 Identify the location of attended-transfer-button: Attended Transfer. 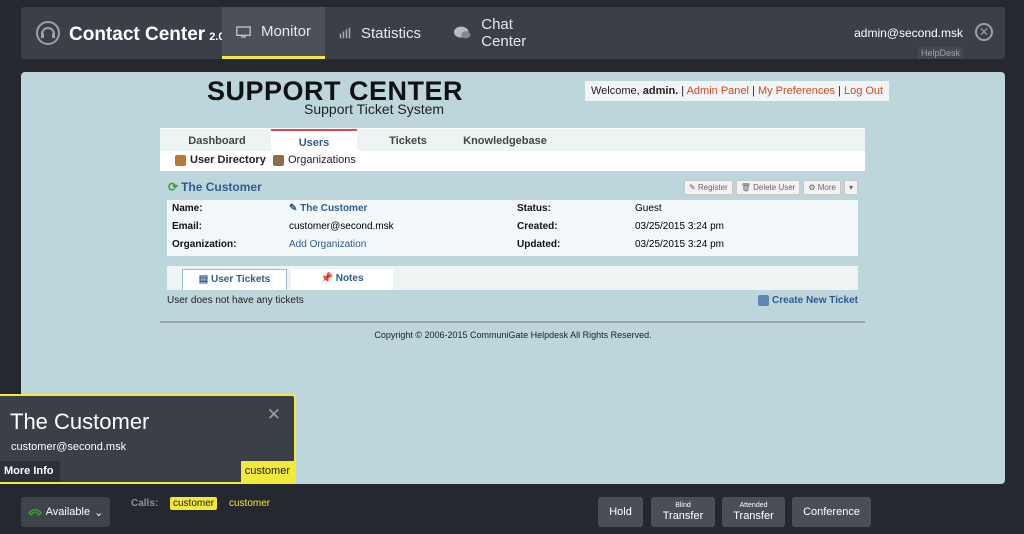
(753, 512).